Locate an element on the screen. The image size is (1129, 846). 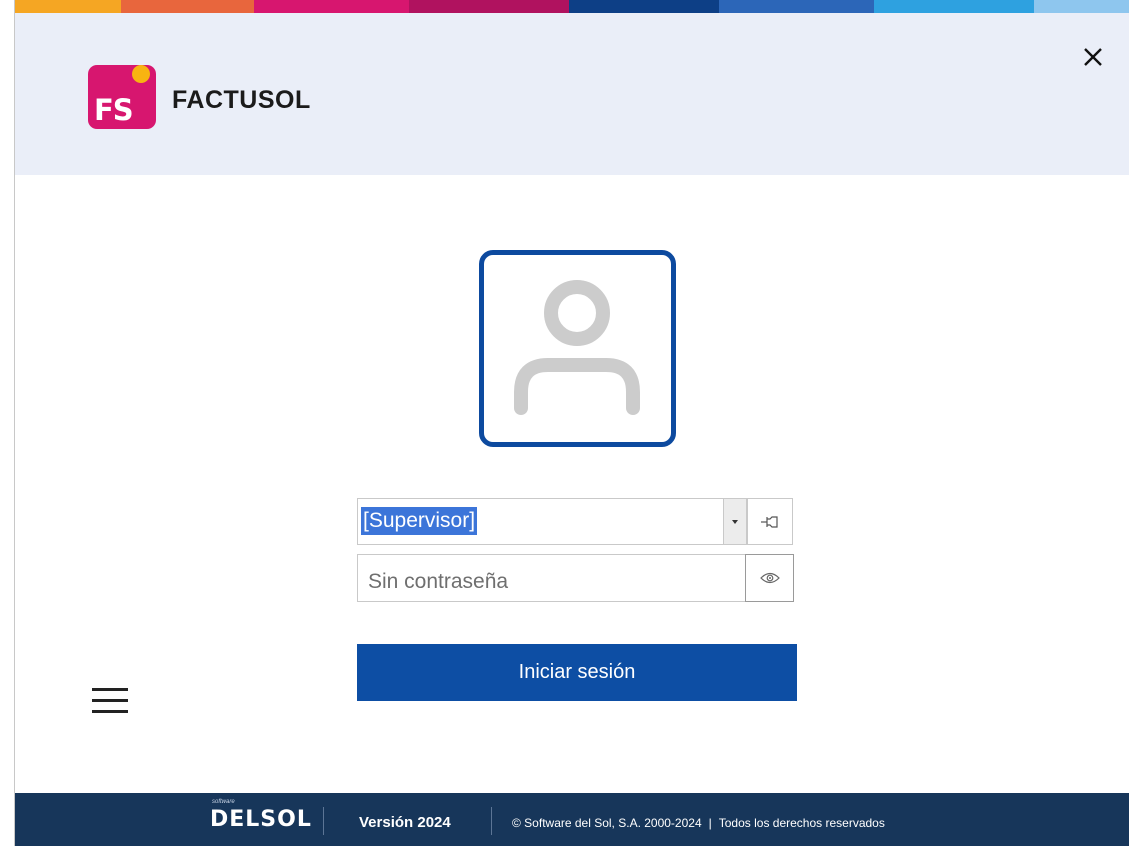
delsol-logo: DELSOL is located at coordinates (261, 819).